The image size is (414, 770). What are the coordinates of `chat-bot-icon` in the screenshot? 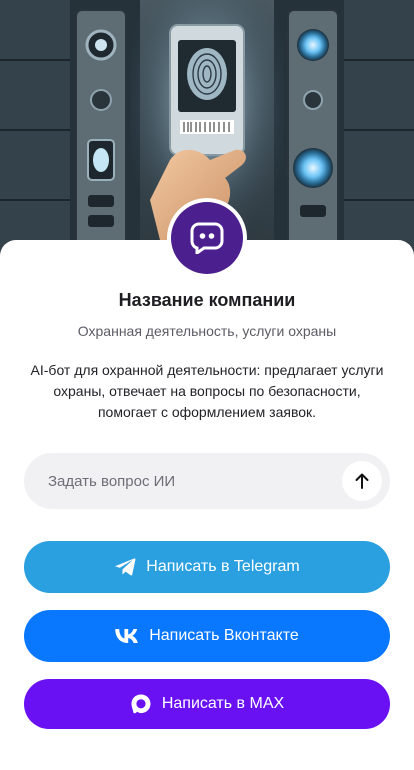 It's located at (207, 238).